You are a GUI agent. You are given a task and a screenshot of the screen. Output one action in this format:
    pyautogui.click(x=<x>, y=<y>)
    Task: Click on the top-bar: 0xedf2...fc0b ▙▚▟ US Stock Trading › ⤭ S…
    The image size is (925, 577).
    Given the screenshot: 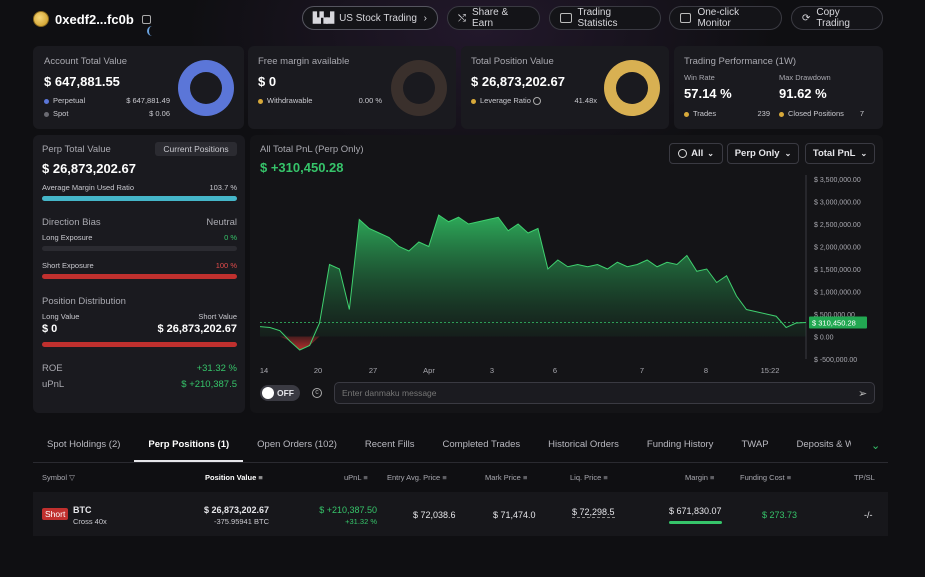 What is the action you would take?
    pyautogui.click(x=462, y=20)
    